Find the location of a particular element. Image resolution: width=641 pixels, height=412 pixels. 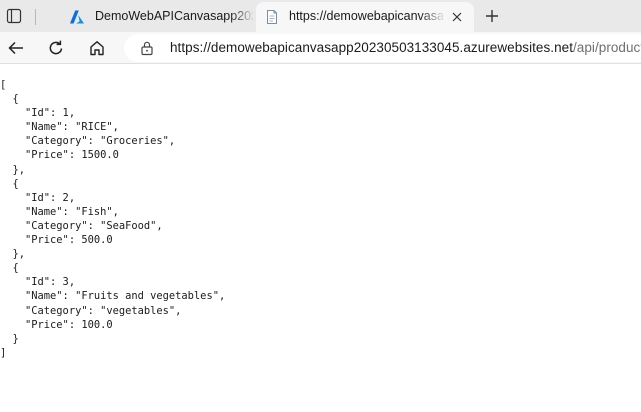

lock-icon is located at coordinates (147, 48).